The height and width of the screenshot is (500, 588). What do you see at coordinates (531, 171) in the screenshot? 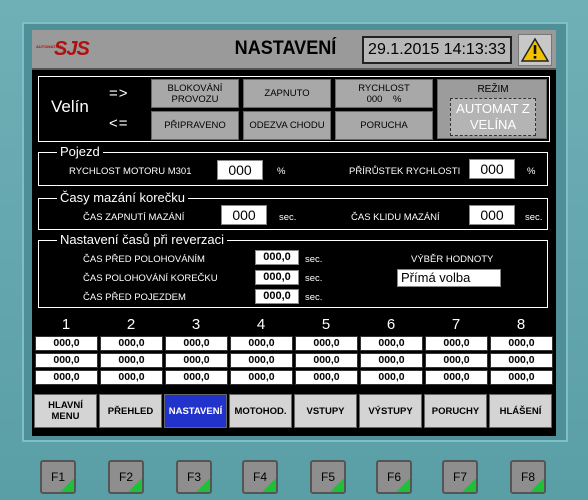
I see `prirustek-rychlosti-unit: %` at bounding box center [531, 171].